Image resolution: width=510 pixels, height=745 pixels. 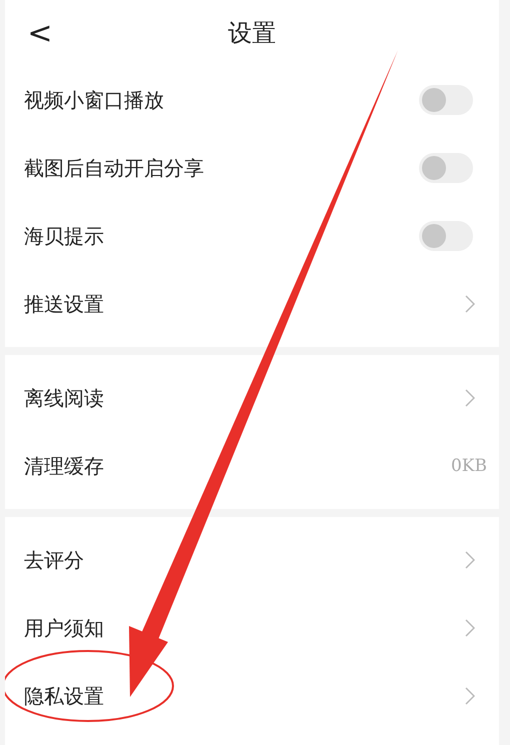 What do you see at coordinates (252, 33) in the screenshot?
I see `page-title: 设置` at bounding box center [252, 33].